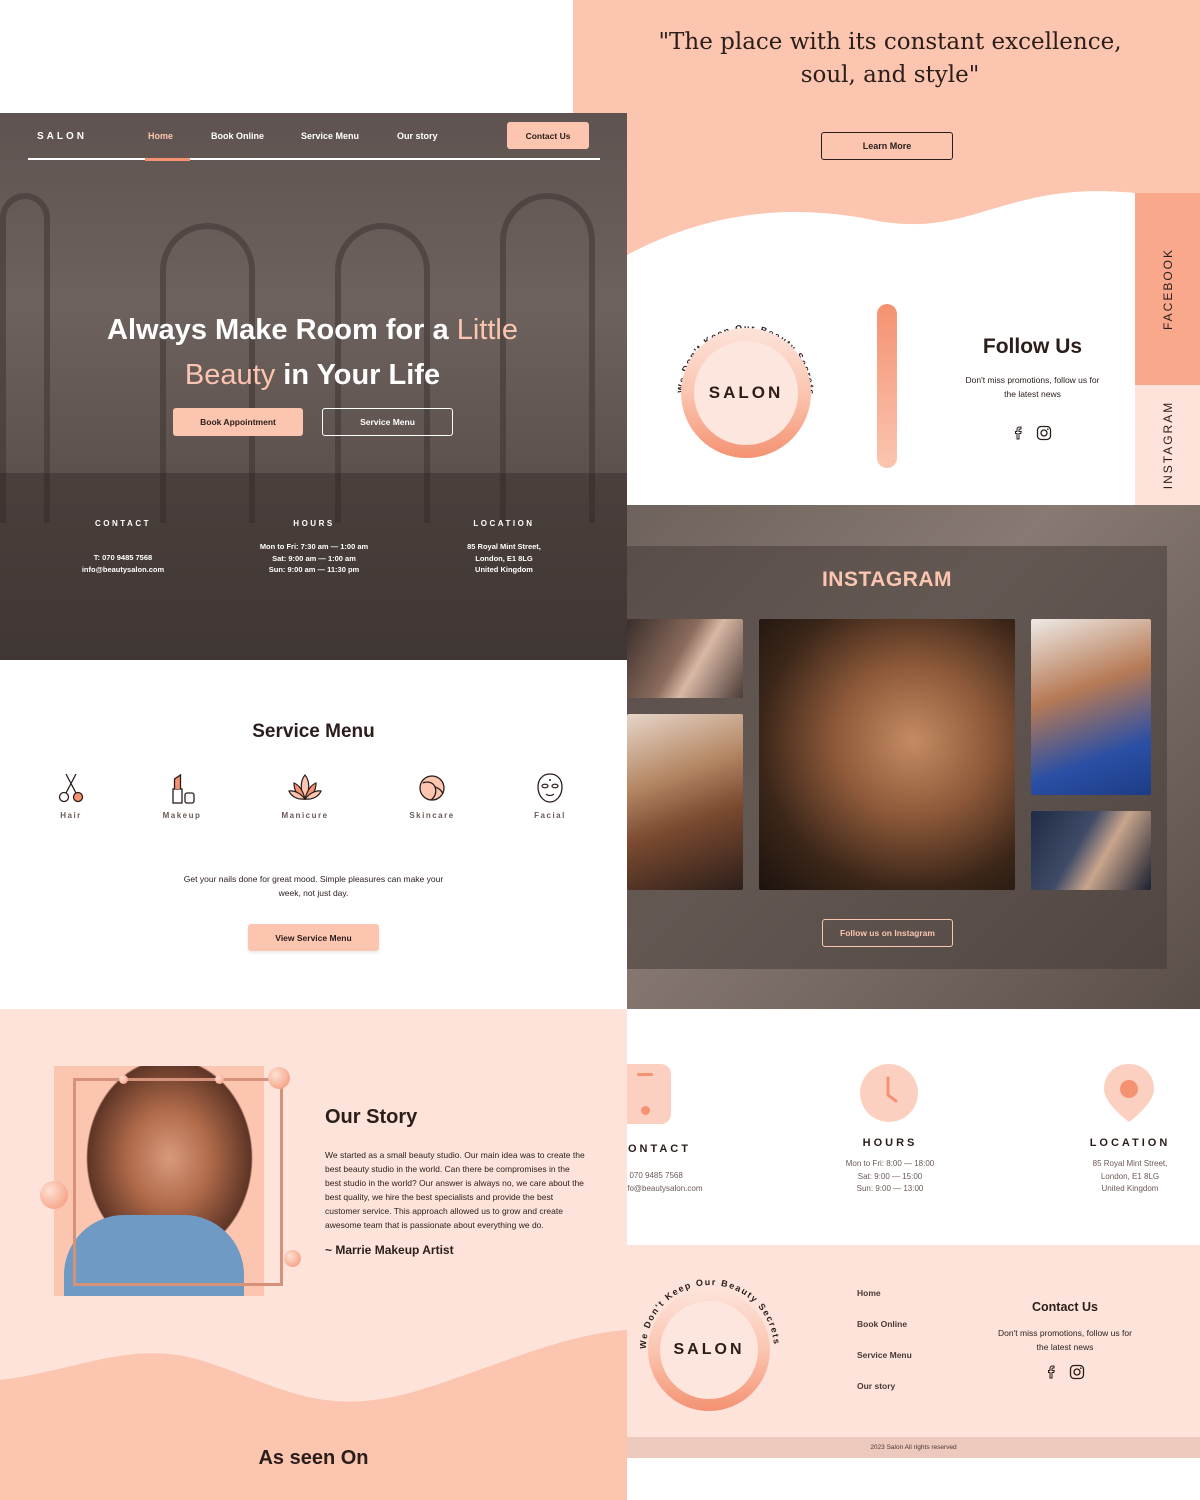  I want to click on hero-title-highlight: Little, so click(487, 330).